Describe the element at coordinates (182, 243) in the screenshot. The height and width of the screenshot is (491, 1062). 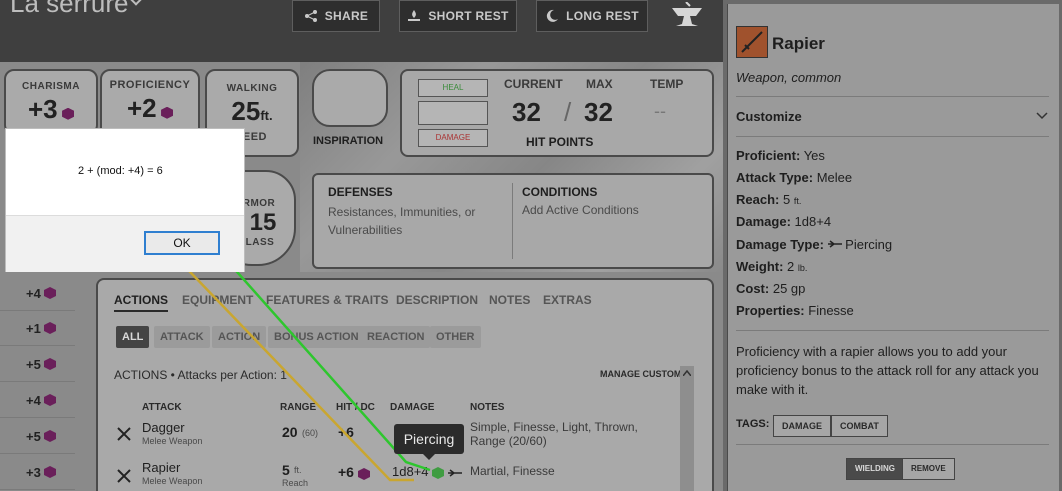
I see `ok-button: OK` at that location.